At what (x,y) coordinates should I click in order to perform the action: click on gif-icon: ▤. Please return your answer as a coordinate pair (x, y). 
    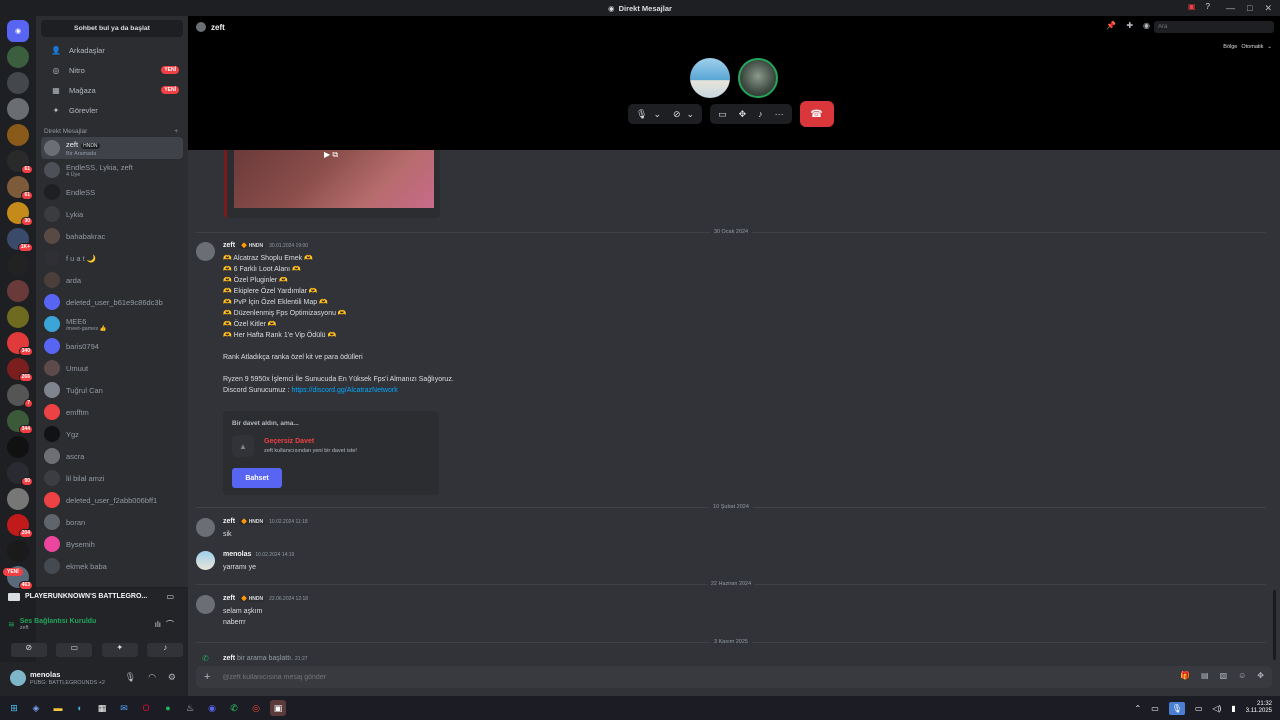
    Looking at the image, I should click on (1205, 675).